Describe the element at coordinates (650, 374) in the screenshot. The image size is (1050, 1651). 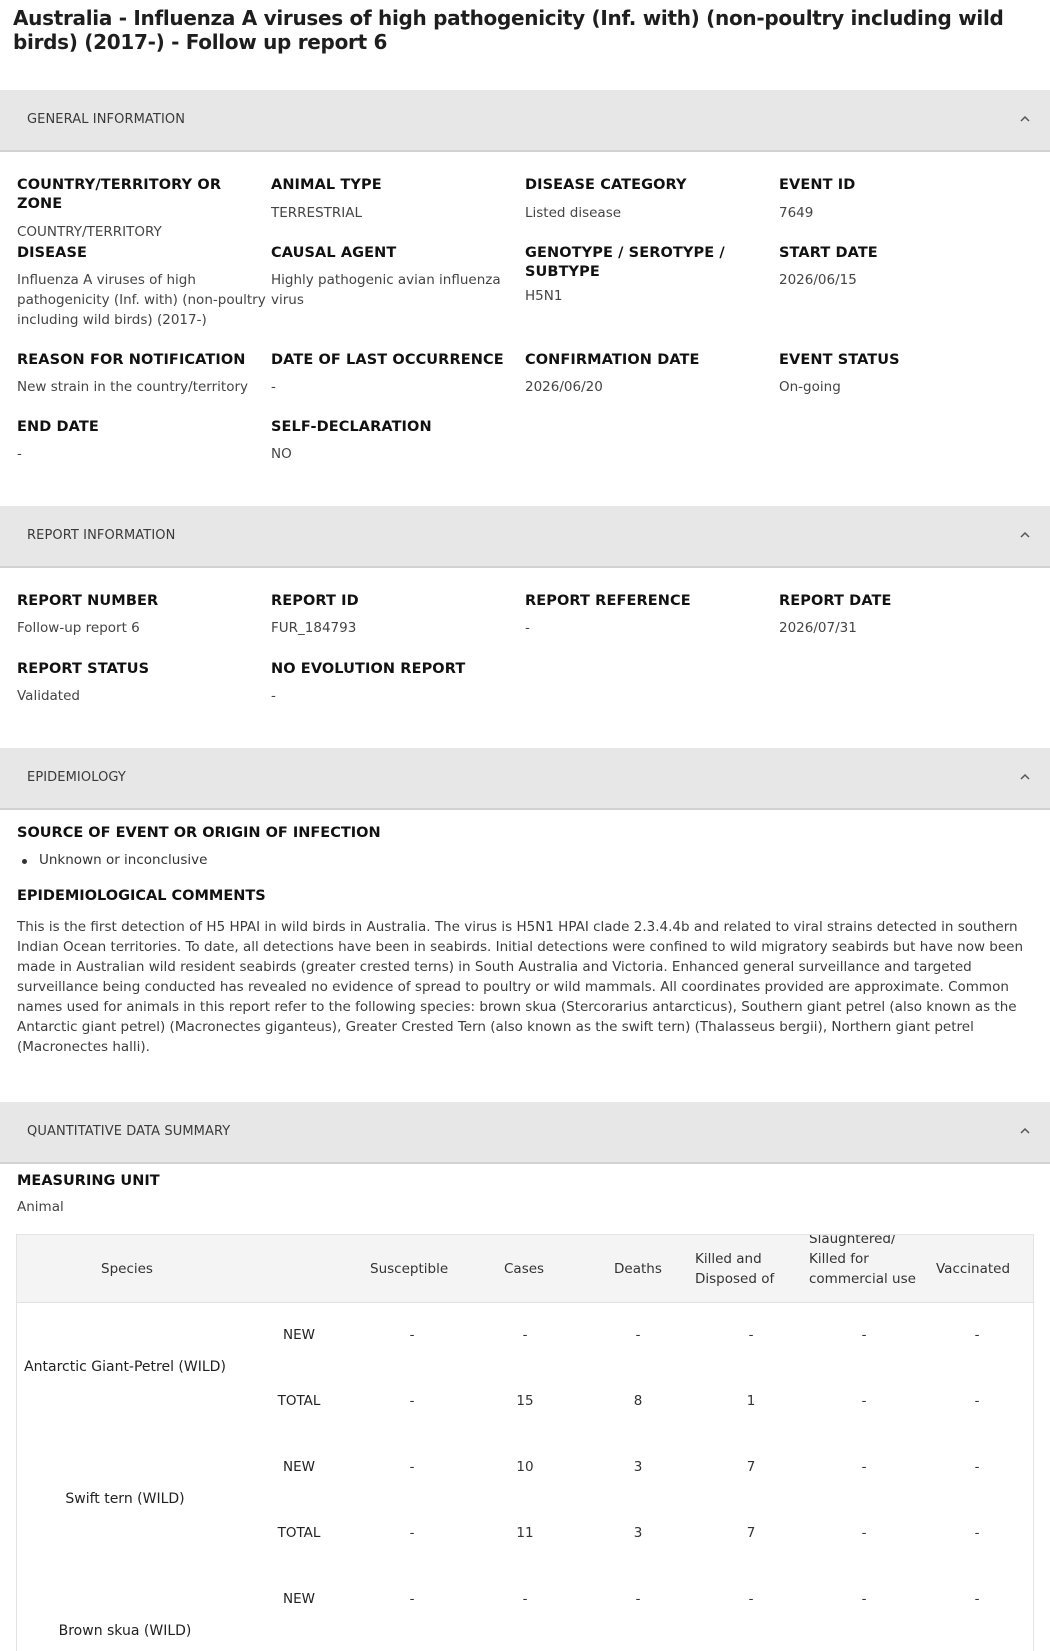
I see `field-confirmation-date: CONFIRMATION DATE 2026/06/20` at that location.